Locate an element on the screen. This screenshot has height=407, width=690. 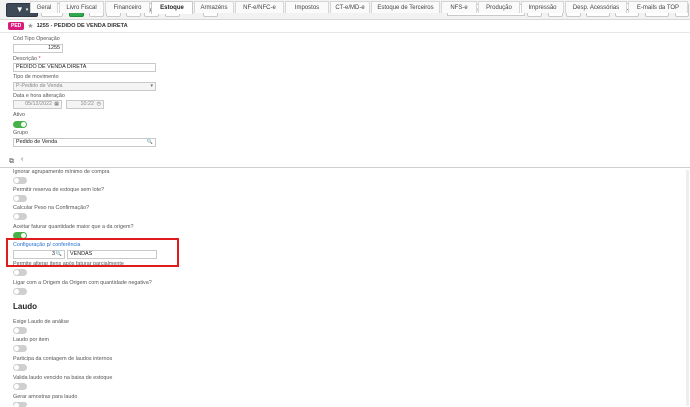
gerar-amostras-toggle is located at coordinates (20, 404).